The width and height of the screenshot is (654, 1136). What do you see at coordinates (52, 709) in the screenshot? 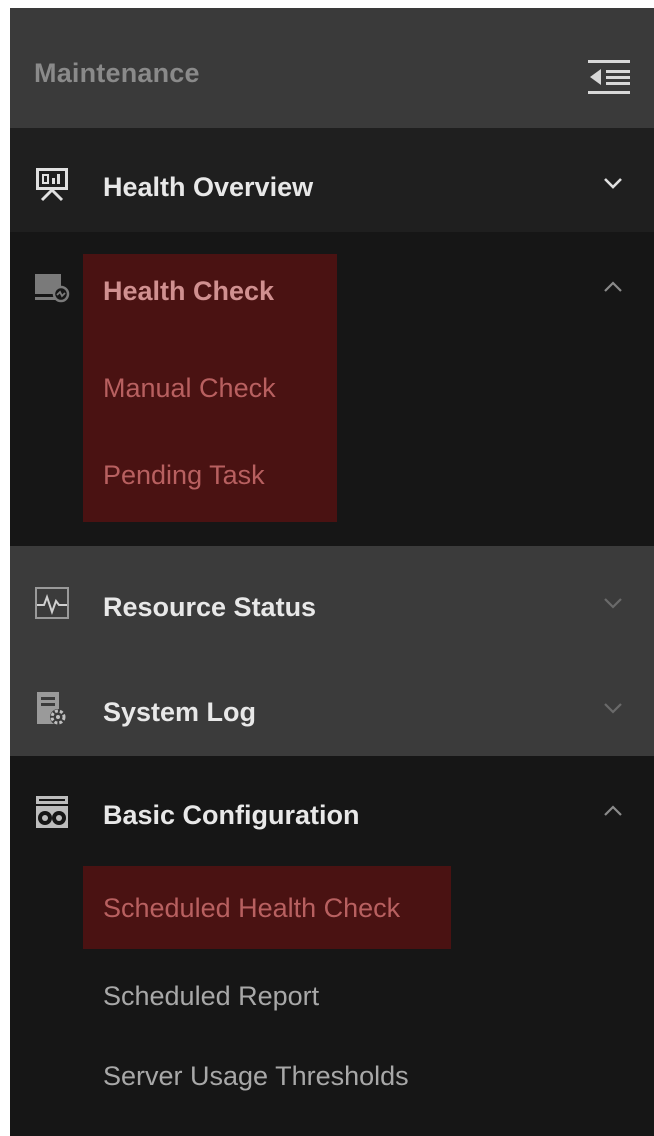
I see `log-gear-icon` at bounding box center [52, 709].